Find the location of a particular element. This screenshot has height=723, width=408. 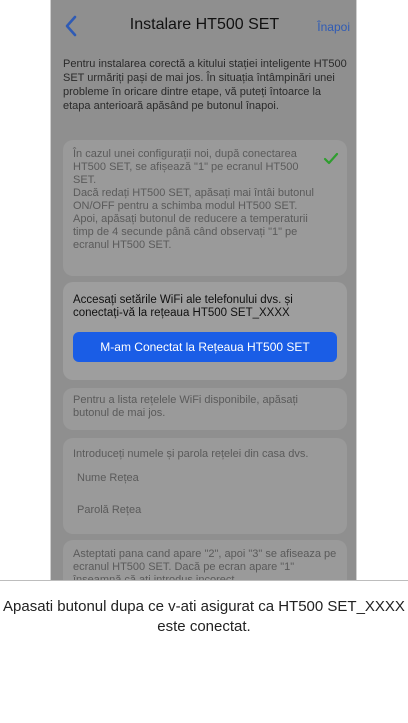

back-link: Înapoi is located at coordinates (333, 27).